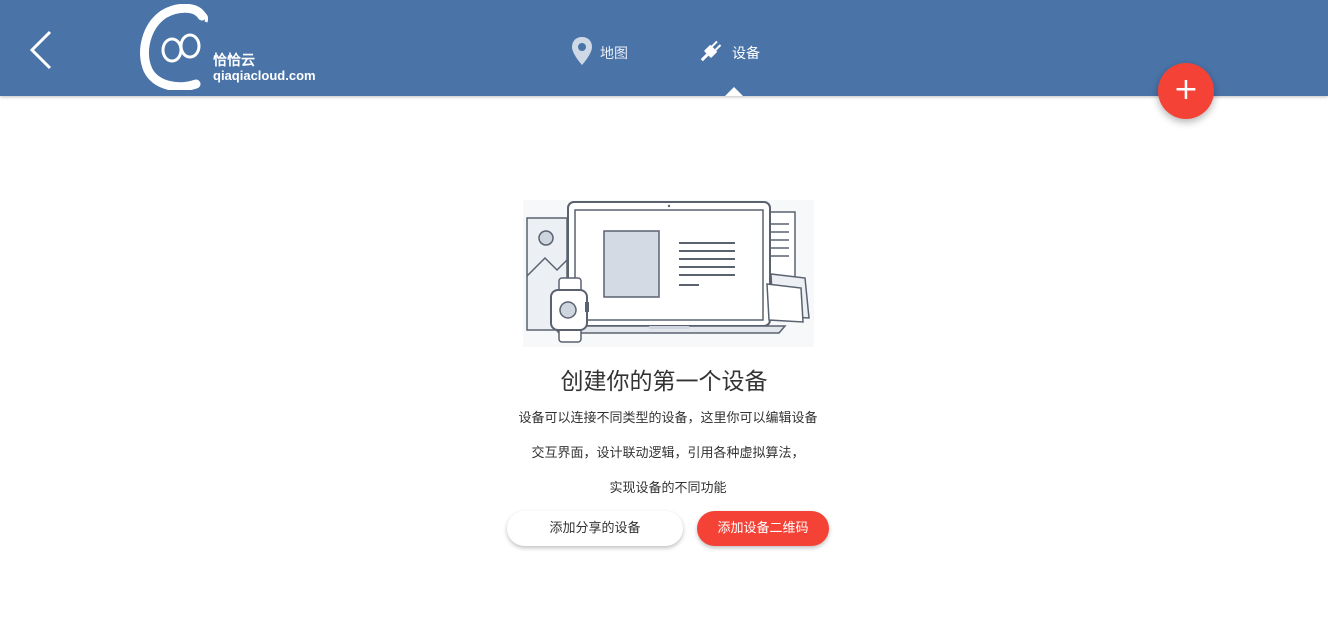 This screenshot has width=1328, height=633. Describe the element at coordinates (664, 382) in the screenshot. I see `empty-state-title: 创建你的第一个设备` at that location.